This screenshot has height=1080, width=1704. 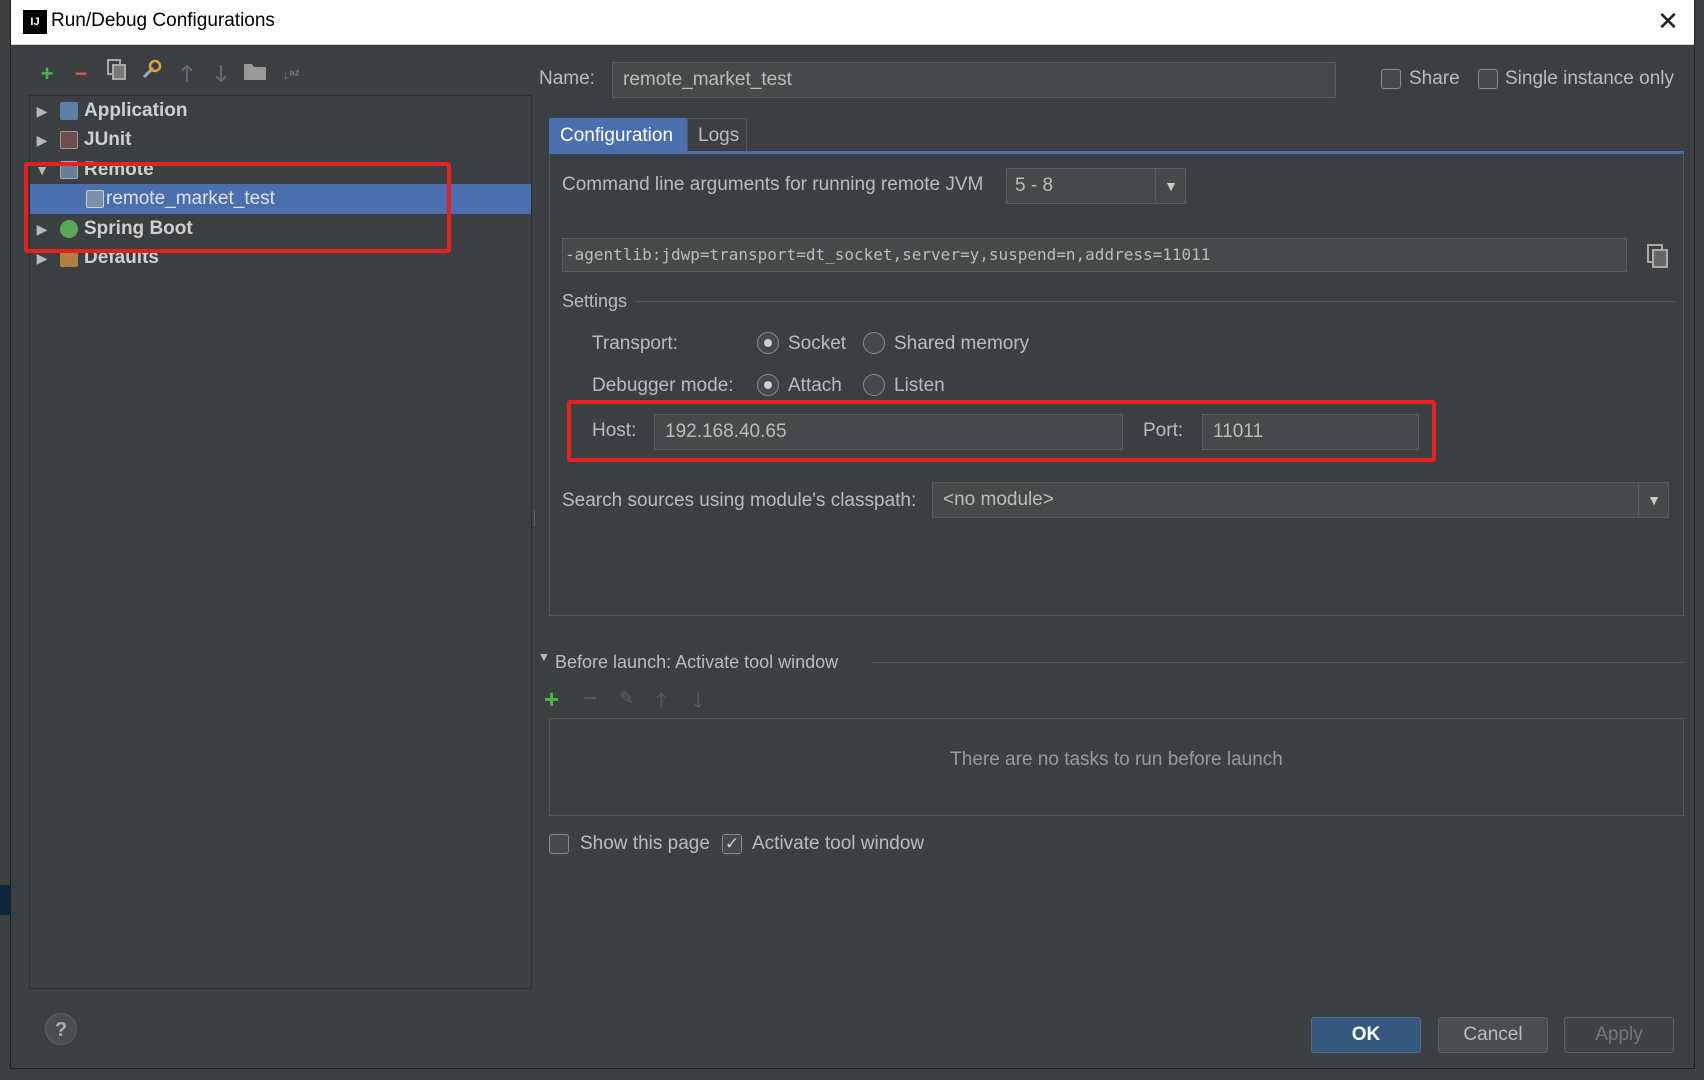 I want to click on activate-tool-window-checkbox: ✓, so click(x=732, y=844).